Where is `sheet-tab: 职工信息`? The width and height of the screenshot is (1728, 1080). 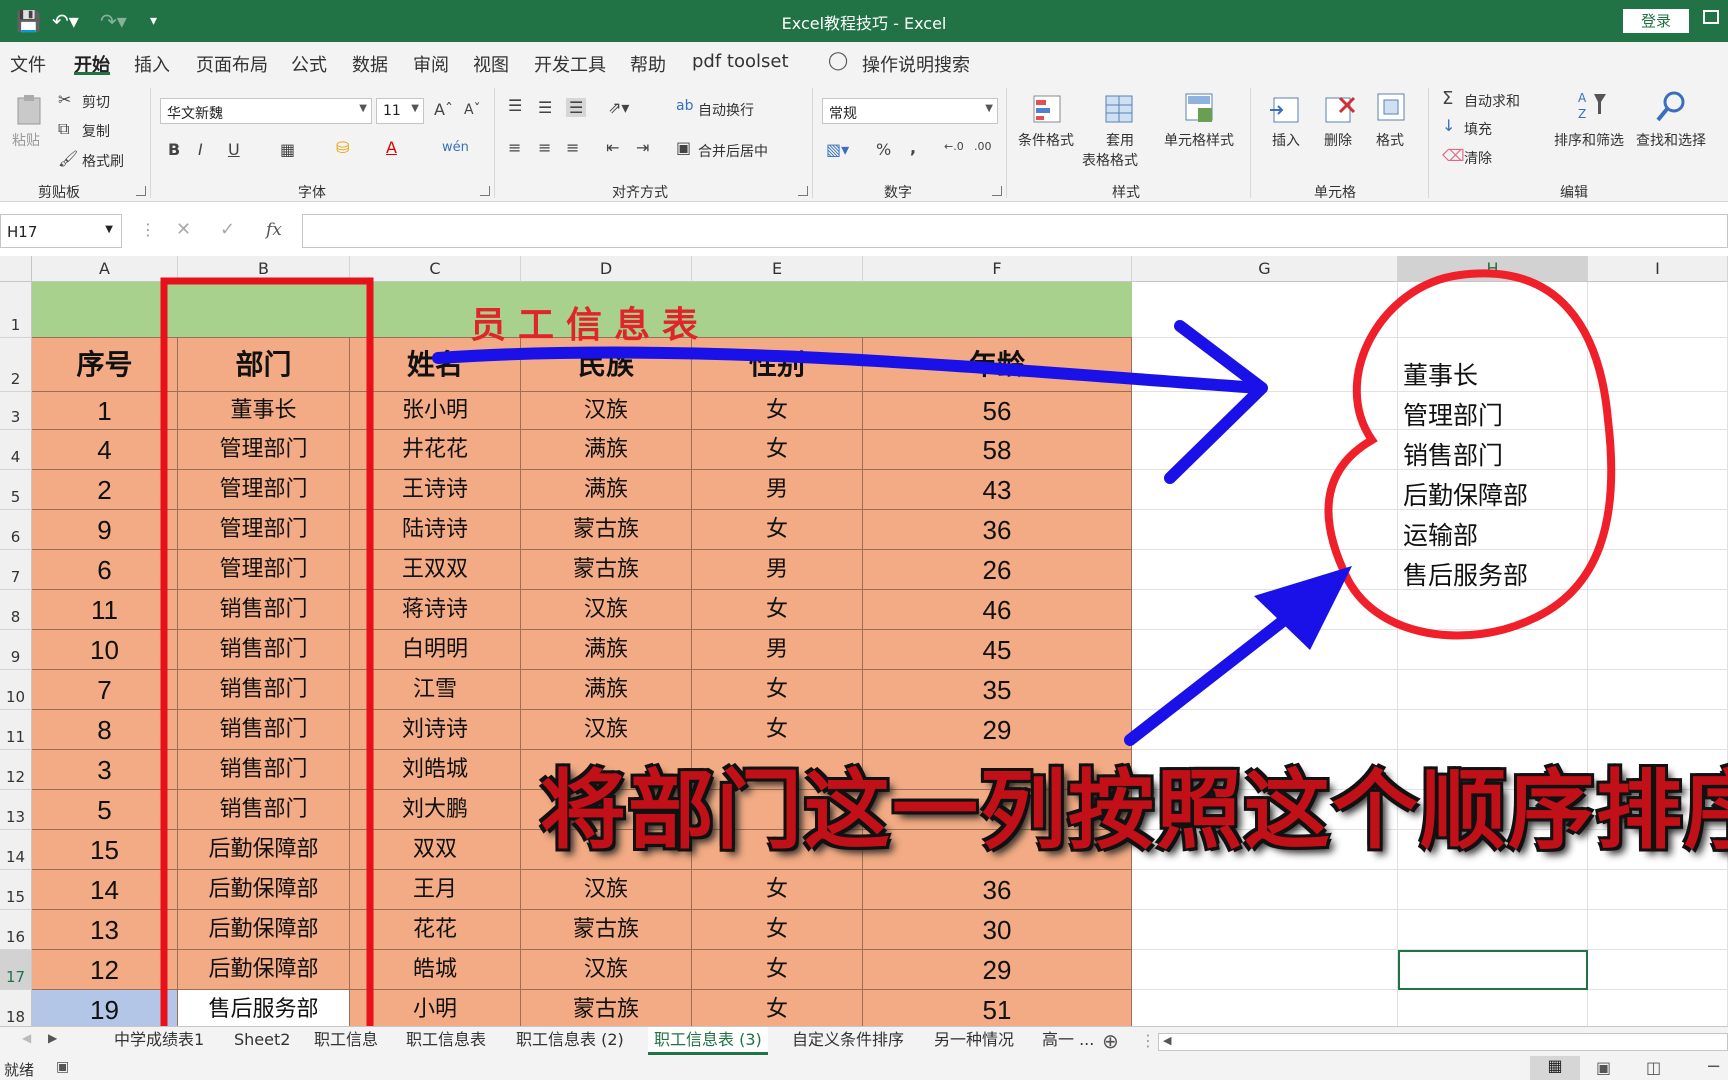 sheet-tab: 职工信息 is located at coordinates (346, 1041).